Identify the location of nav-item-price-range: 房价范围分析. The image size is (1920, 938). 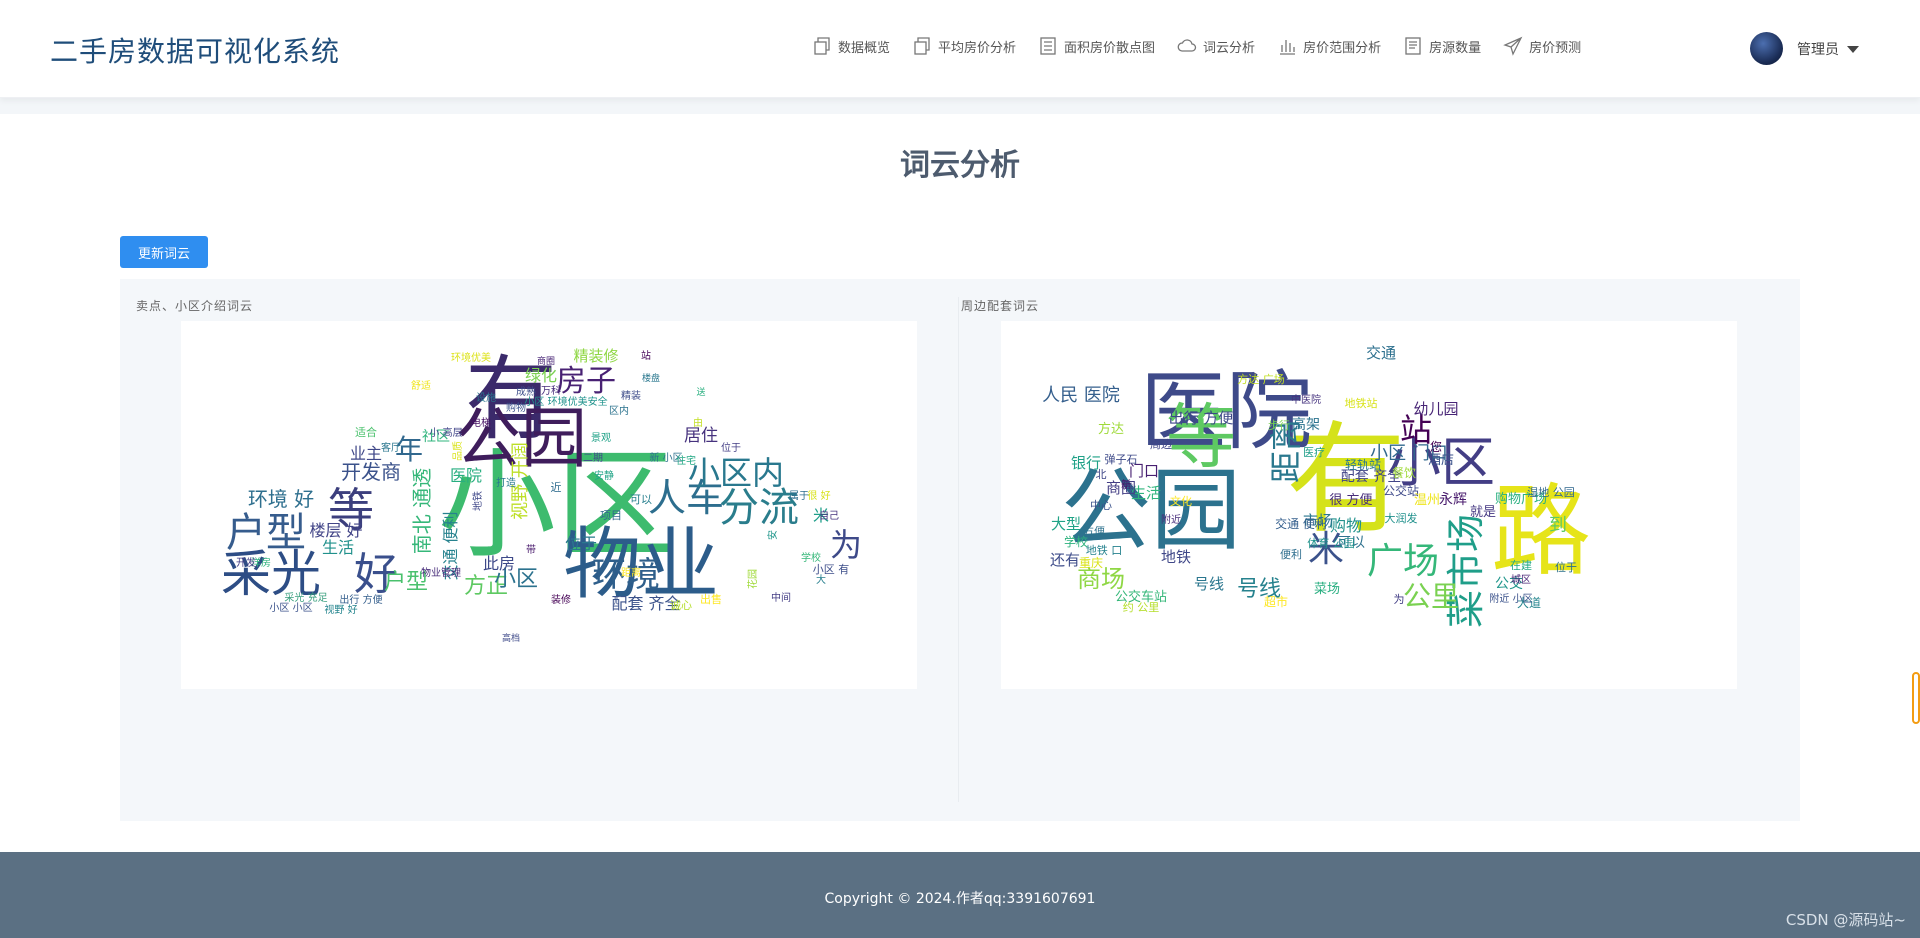
(1329, 46).